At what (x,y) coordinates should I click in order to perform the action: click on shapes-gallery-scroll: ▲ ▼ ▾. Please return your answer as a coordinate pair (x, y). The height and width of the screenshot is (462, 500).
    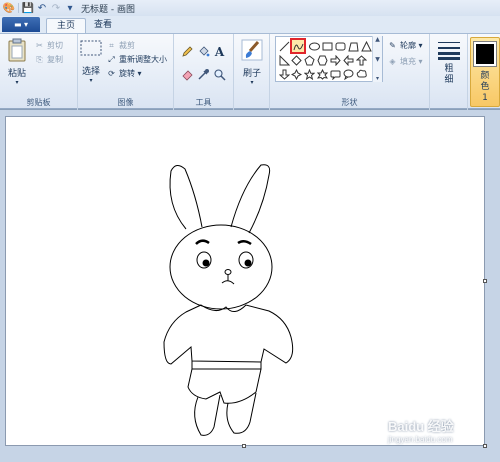
    Looking at the image, I should click on (377, 59).